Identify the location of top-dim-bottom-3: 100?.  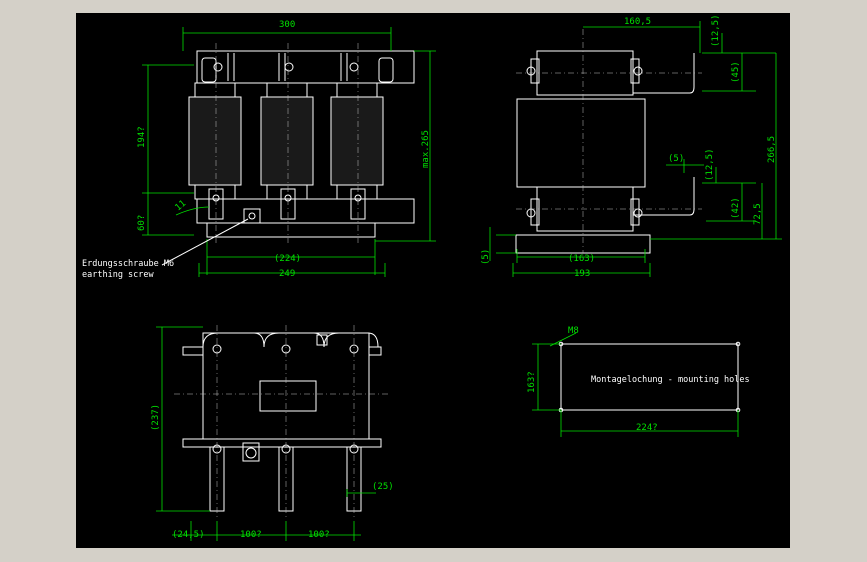
(319, 535).